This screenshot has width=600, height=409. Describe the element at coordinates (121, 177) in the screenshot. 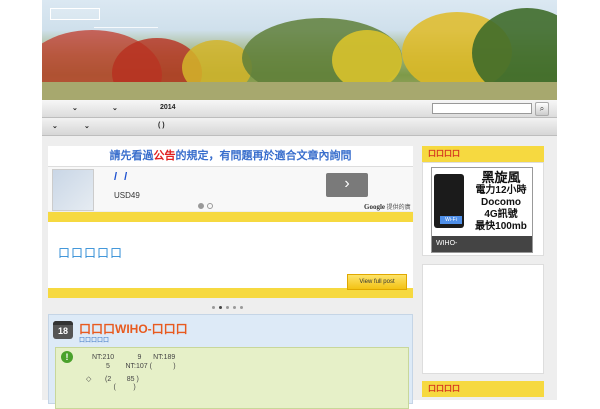

I see `ad-title: / /` at that location.